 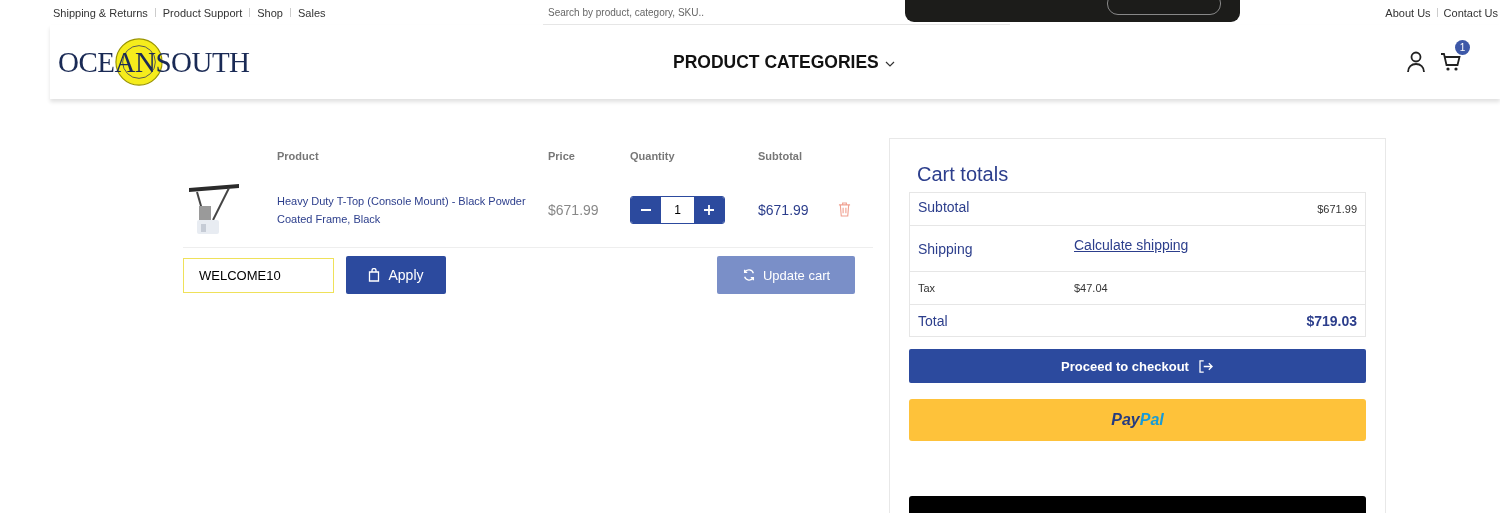 What do you see at coordinates (963, 174) in the screenshot?
I see `cart-totals-title: Cart totals` at bounding box center [963, 174].